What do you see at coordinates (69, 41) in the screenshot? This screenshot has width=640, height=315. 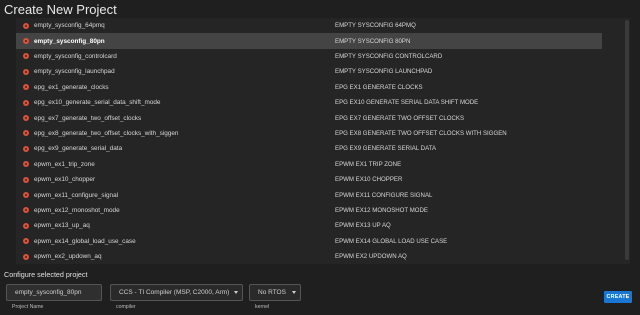 I see `project-name: empty_sysconfig_80pn` at bounding box center [69, 41].